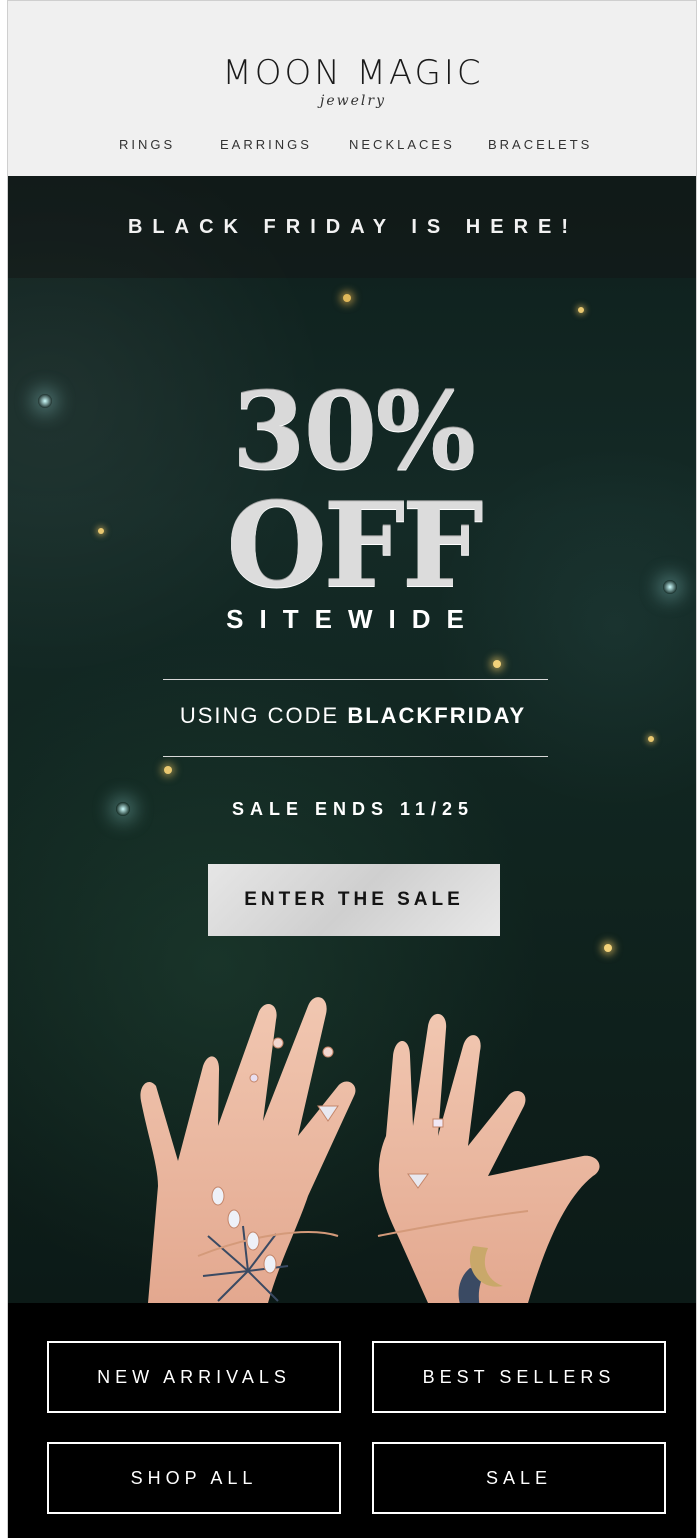  Describe the element at coordinates (353, 101) in the screenshot. I see `brand-tagline: jewelry` at that location.